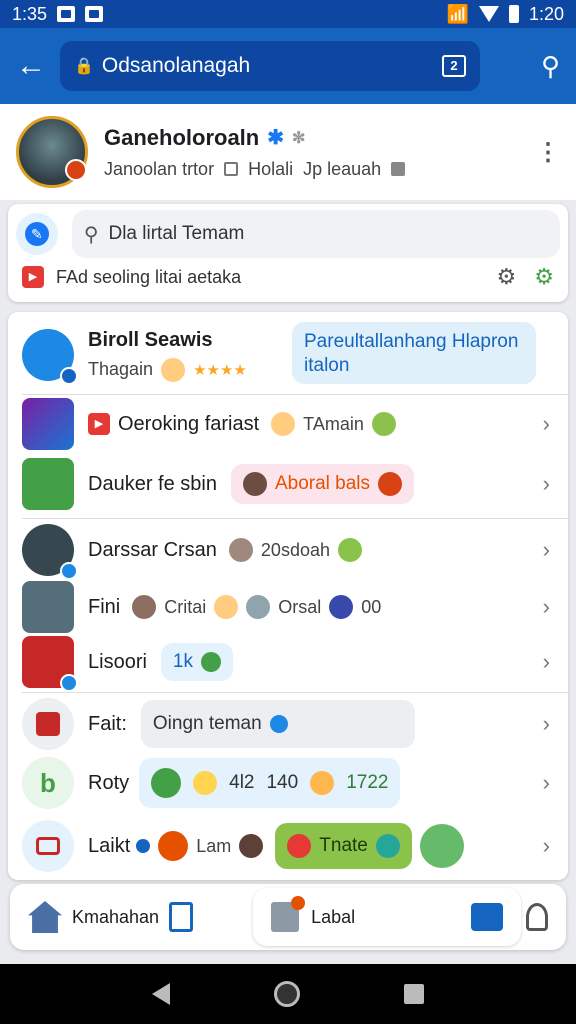  I want to click on list-item-title: Roty, so click(109, 782).